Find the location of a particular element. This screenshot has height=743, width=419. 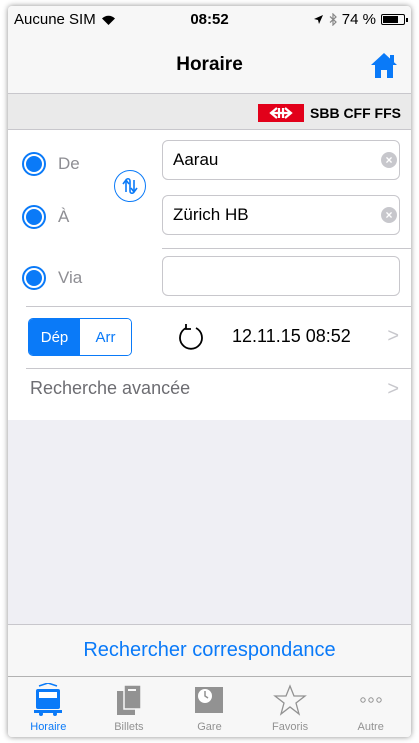

brand-name: SBB CFF FFS is located at coordinates (355, 113).